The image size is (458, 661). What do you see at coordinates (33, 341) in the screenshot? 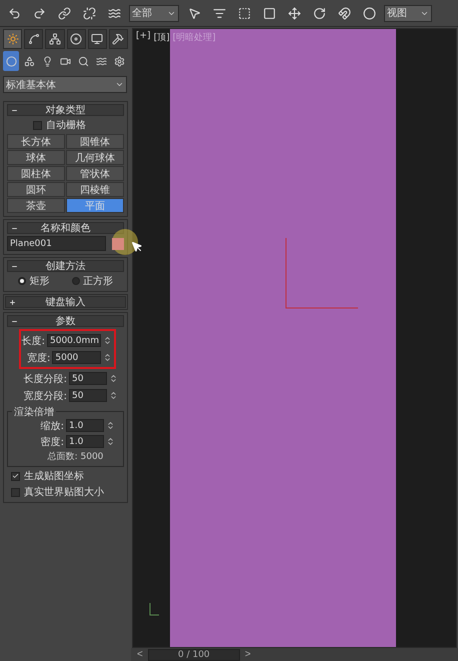
I see `field-label: 长度:` at bounding box center [33, 341].